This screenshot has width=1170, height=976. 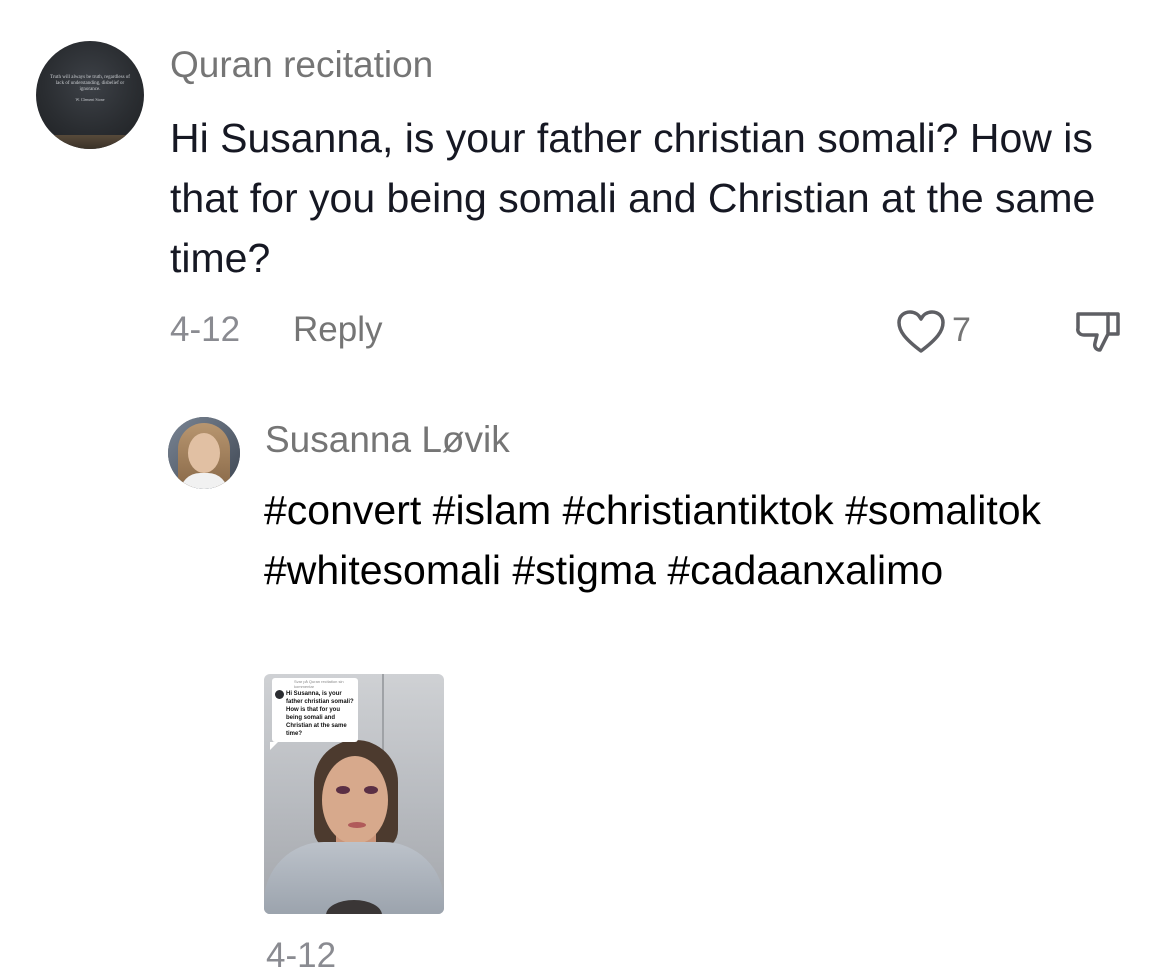 What do you see at coordinates (371, 790) in the screenshot?
I see `thumbnail-eye-right` at bounding box center [371, 790].